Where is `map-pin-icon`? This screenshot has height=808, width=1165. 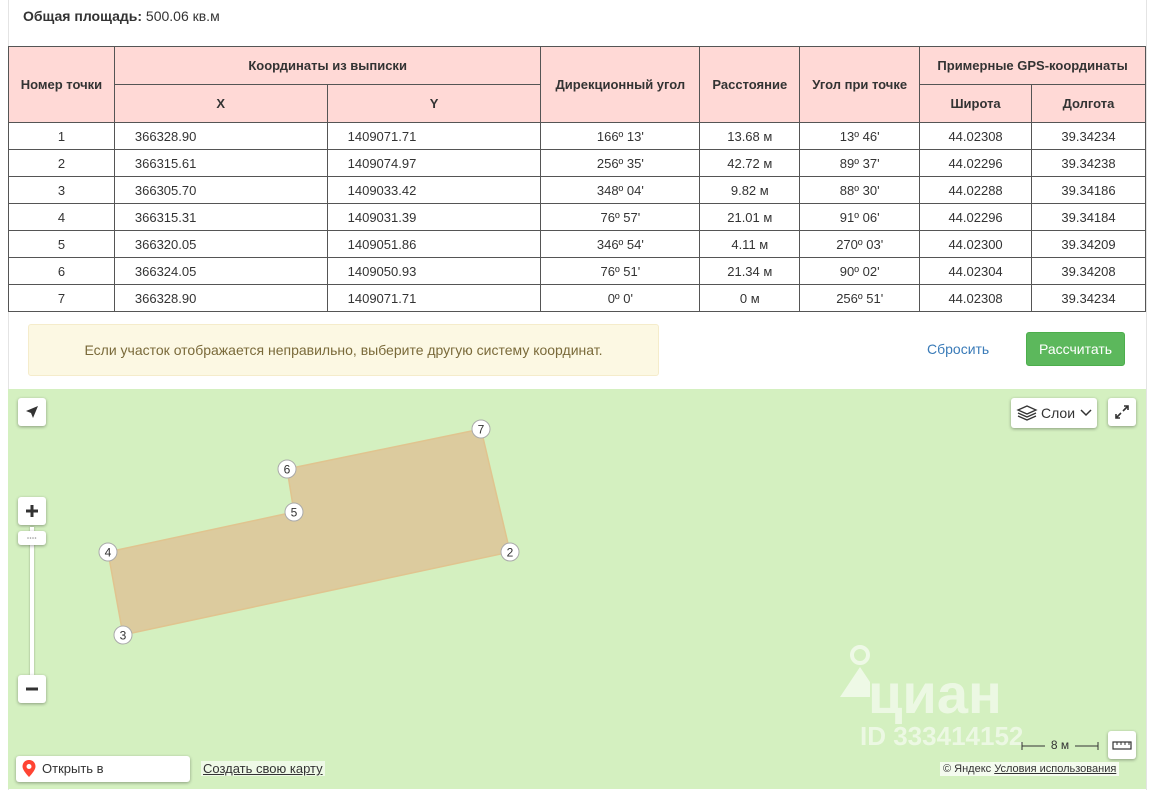 map-pin-icon is located at coordinates (29, 768).